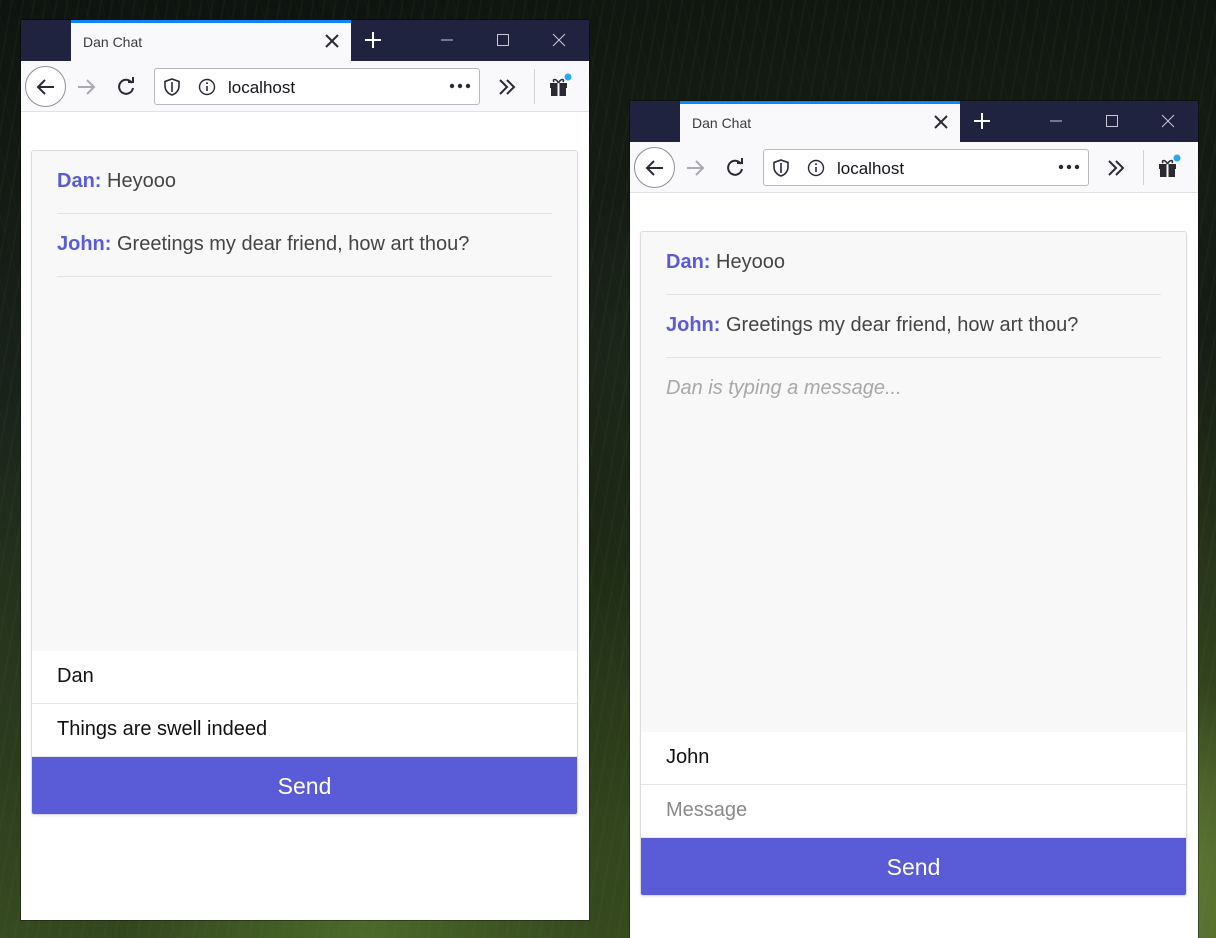  Describe the element at coordinates (913, 758) in the screenshot. I see `name-input: John` at that location.